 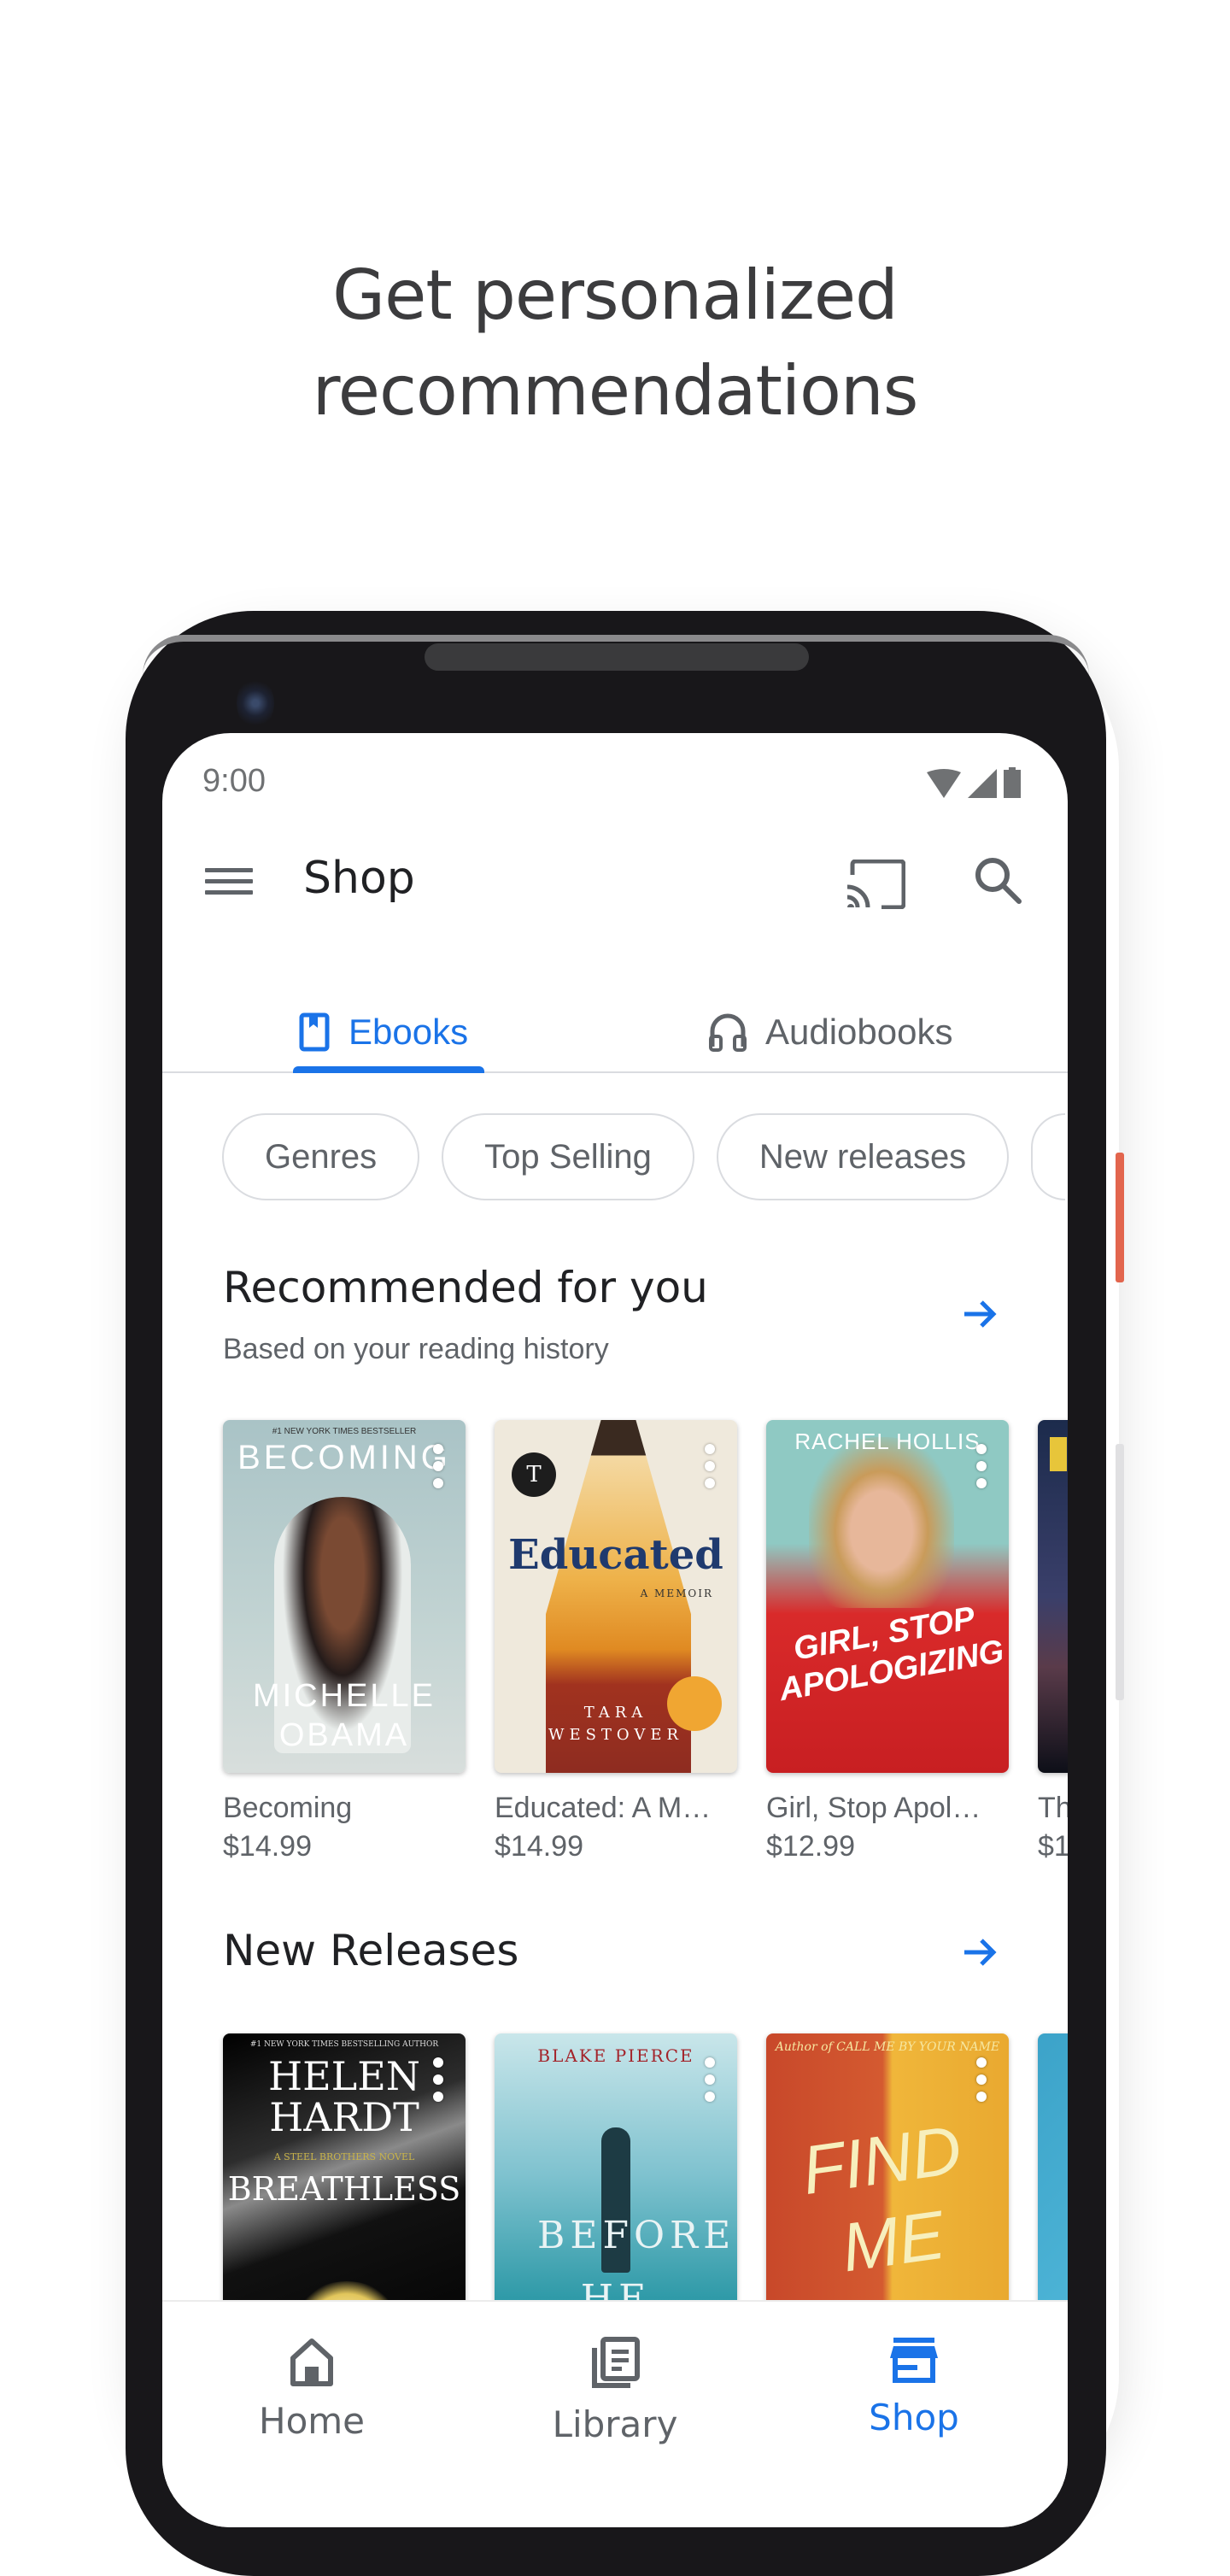 I want to click on status-icons, so click(x=974, y=782).